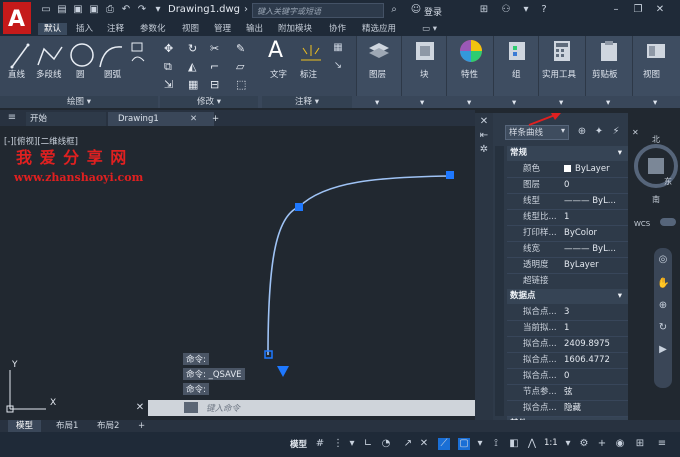 This screenshot has width=680, height=457. Describe the element at coordinates (254, 29) in the screenshot. I see `tab-output: 输出` at that location.